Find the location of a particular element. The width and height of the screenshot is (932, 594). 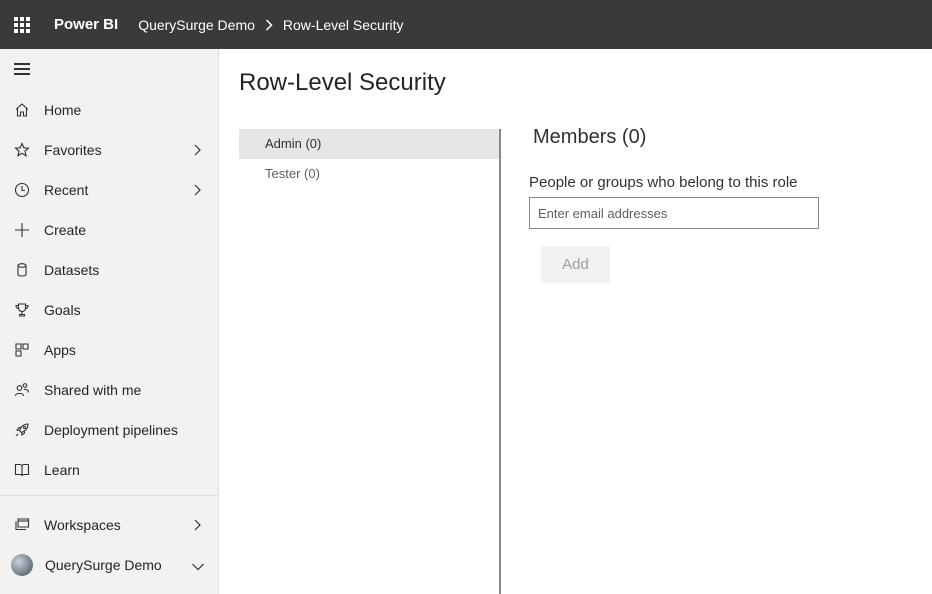

plus-icon is located at coordinates (22, 230).